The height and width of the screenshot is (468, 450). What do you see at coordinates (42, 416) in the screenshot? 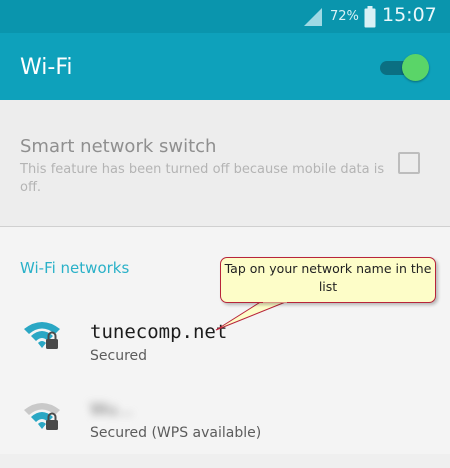
I see `wifi-locked-weak-icon` at bounding box center [42, 416].